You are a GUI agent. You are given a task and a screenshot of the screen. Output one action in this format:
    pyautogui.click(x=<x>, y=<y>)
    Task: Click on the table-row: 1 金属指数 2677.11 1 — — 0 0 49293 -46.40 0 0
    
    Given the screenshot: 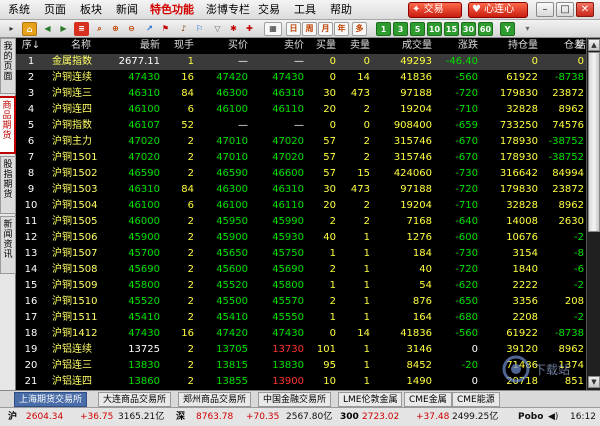 What is the action you would take?
    pyautogui.click(x=301, y=62)
    